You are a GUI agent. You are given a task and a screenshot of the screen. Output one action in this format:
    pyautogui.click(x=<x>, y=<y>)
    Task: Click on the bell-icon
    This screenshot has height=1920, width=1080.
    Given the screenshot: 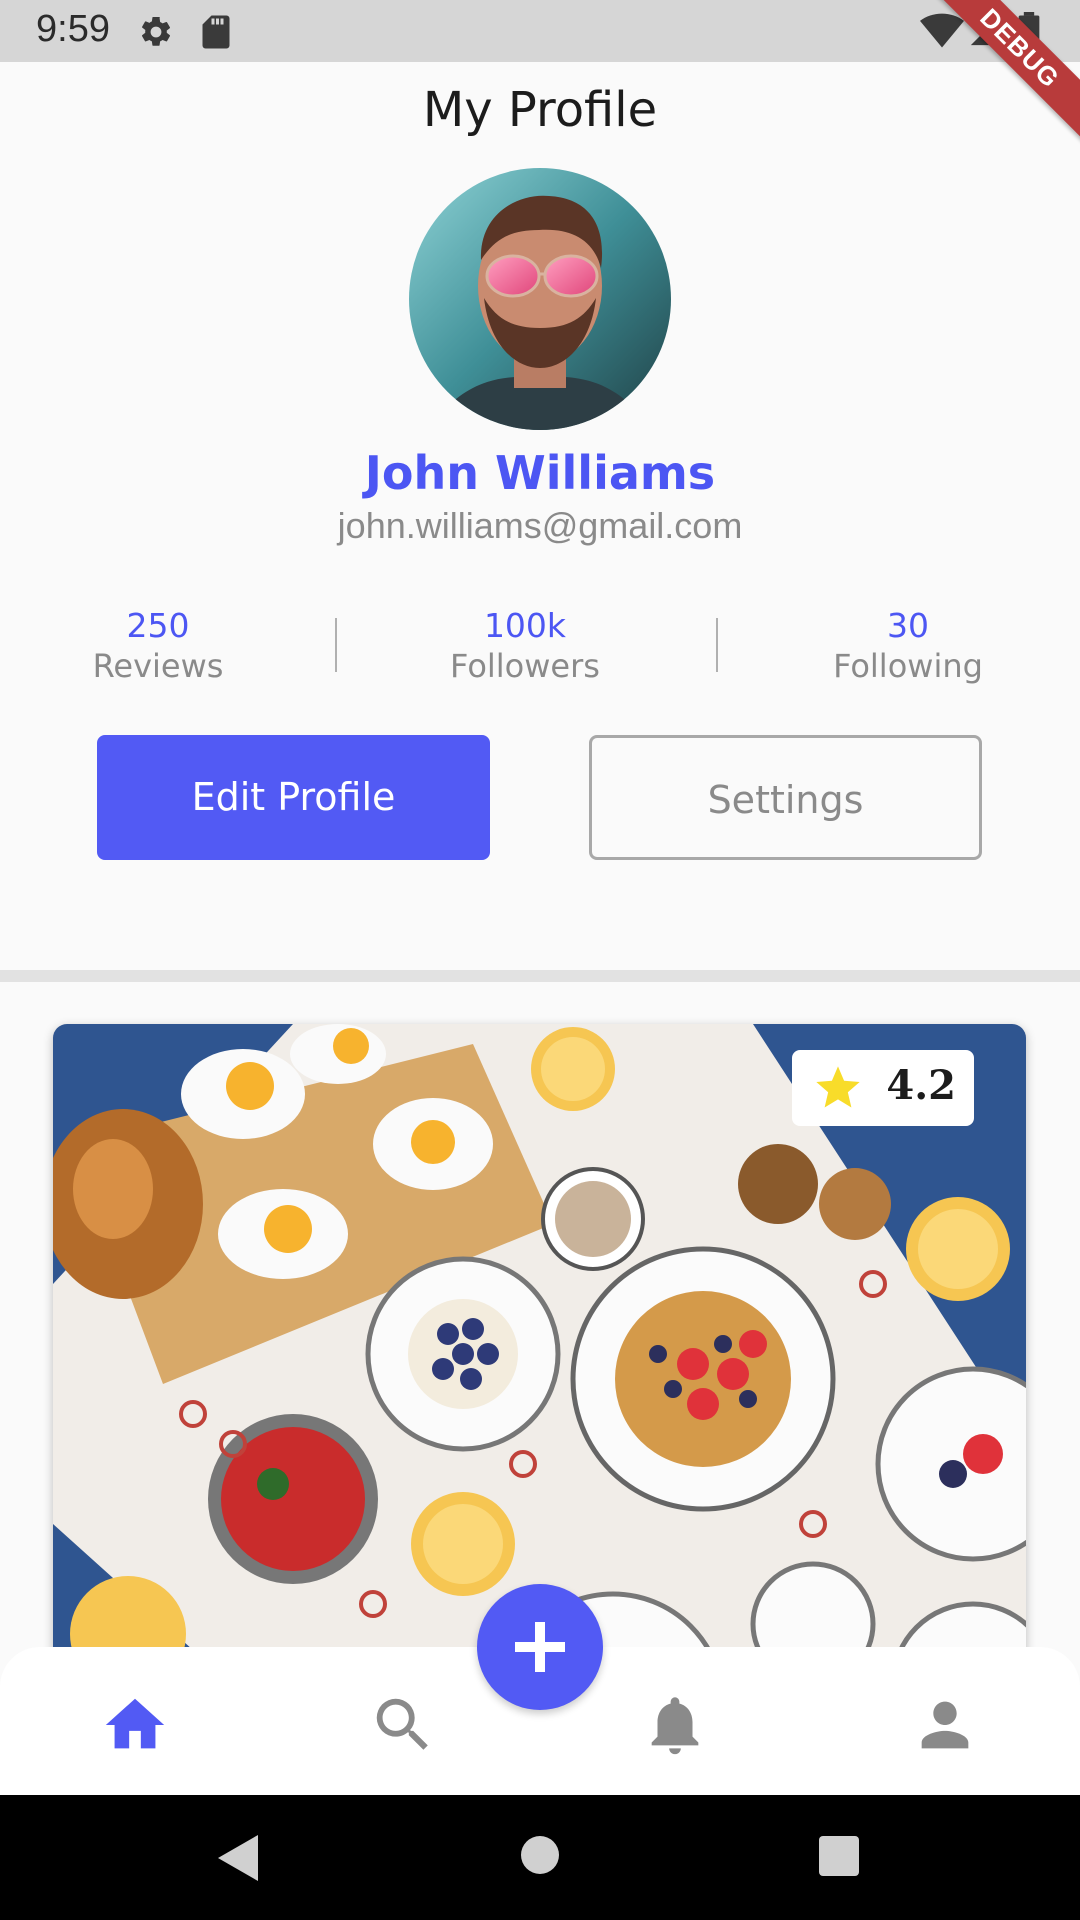 What is the action you would take?
    pyautogui.click(x=675, y=1727)
    